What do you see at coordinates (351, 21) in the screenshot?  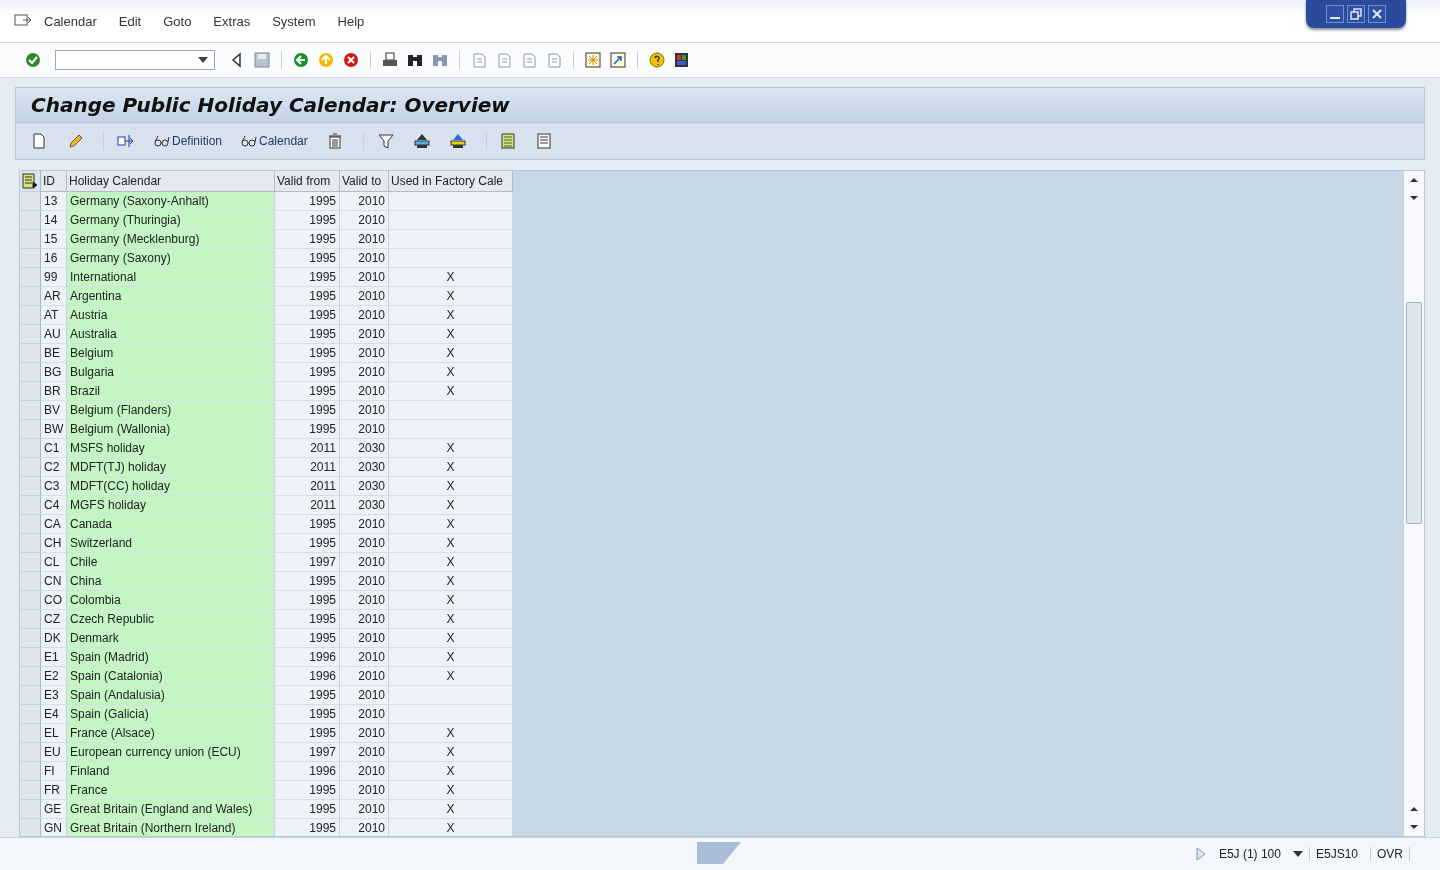 I see `menu-item: Help` at bounding box center [351, 21].